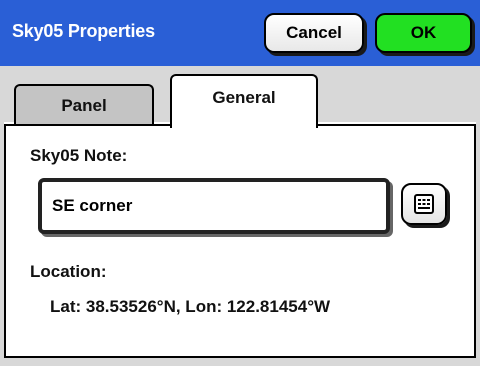 This screenshot has height=366, width=480. What do you see at coordinates (190, 306) in the screenshot?
I see `location-value: Lat: 38.53526°N, Lon: 122.81454°W` at bounding box center [190, 306].